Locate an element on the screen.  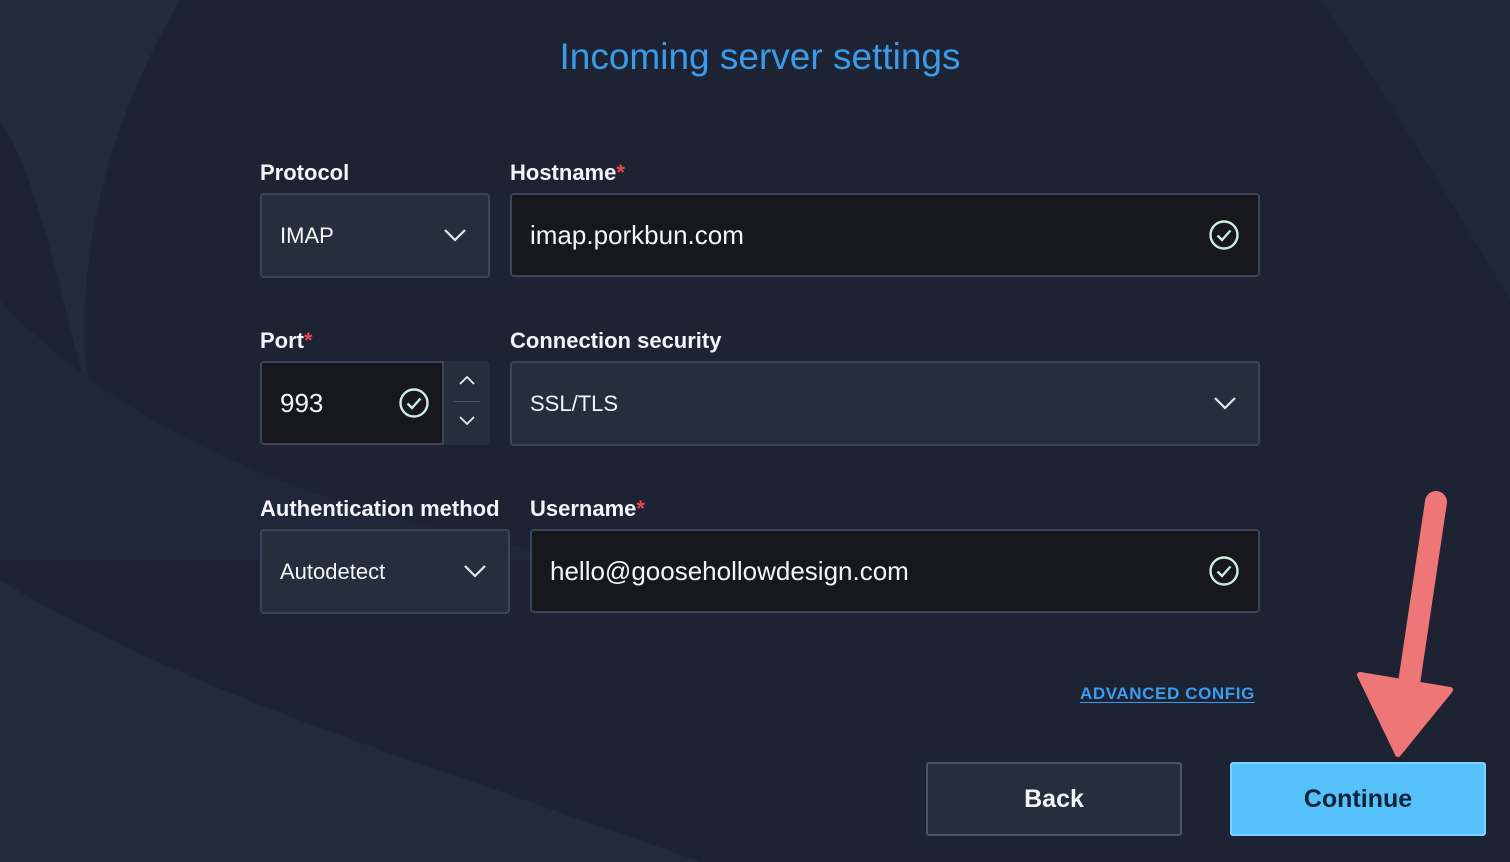
connection-security-value: SSL/TLS is located at coordinates (574, 403).